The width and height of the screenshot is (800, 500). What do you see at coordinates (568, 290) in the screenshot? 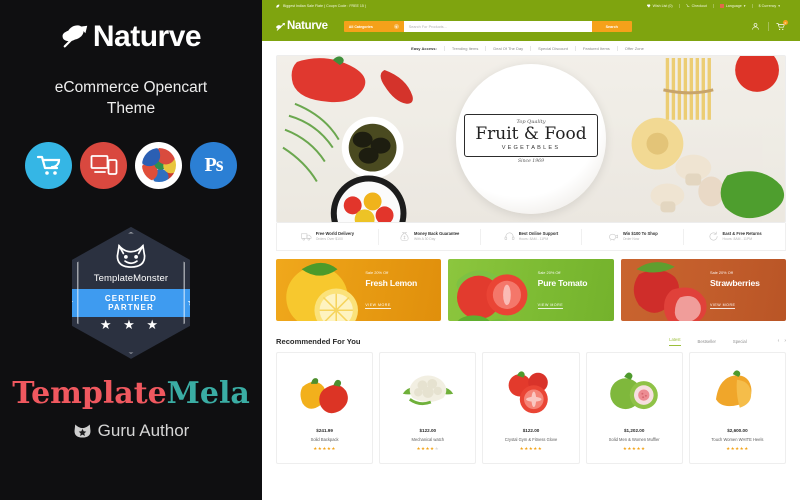
I see `promo-banner-text: Sale 20% Off Pure Tomato VIEW MORE` at bounding box center [568, 290].